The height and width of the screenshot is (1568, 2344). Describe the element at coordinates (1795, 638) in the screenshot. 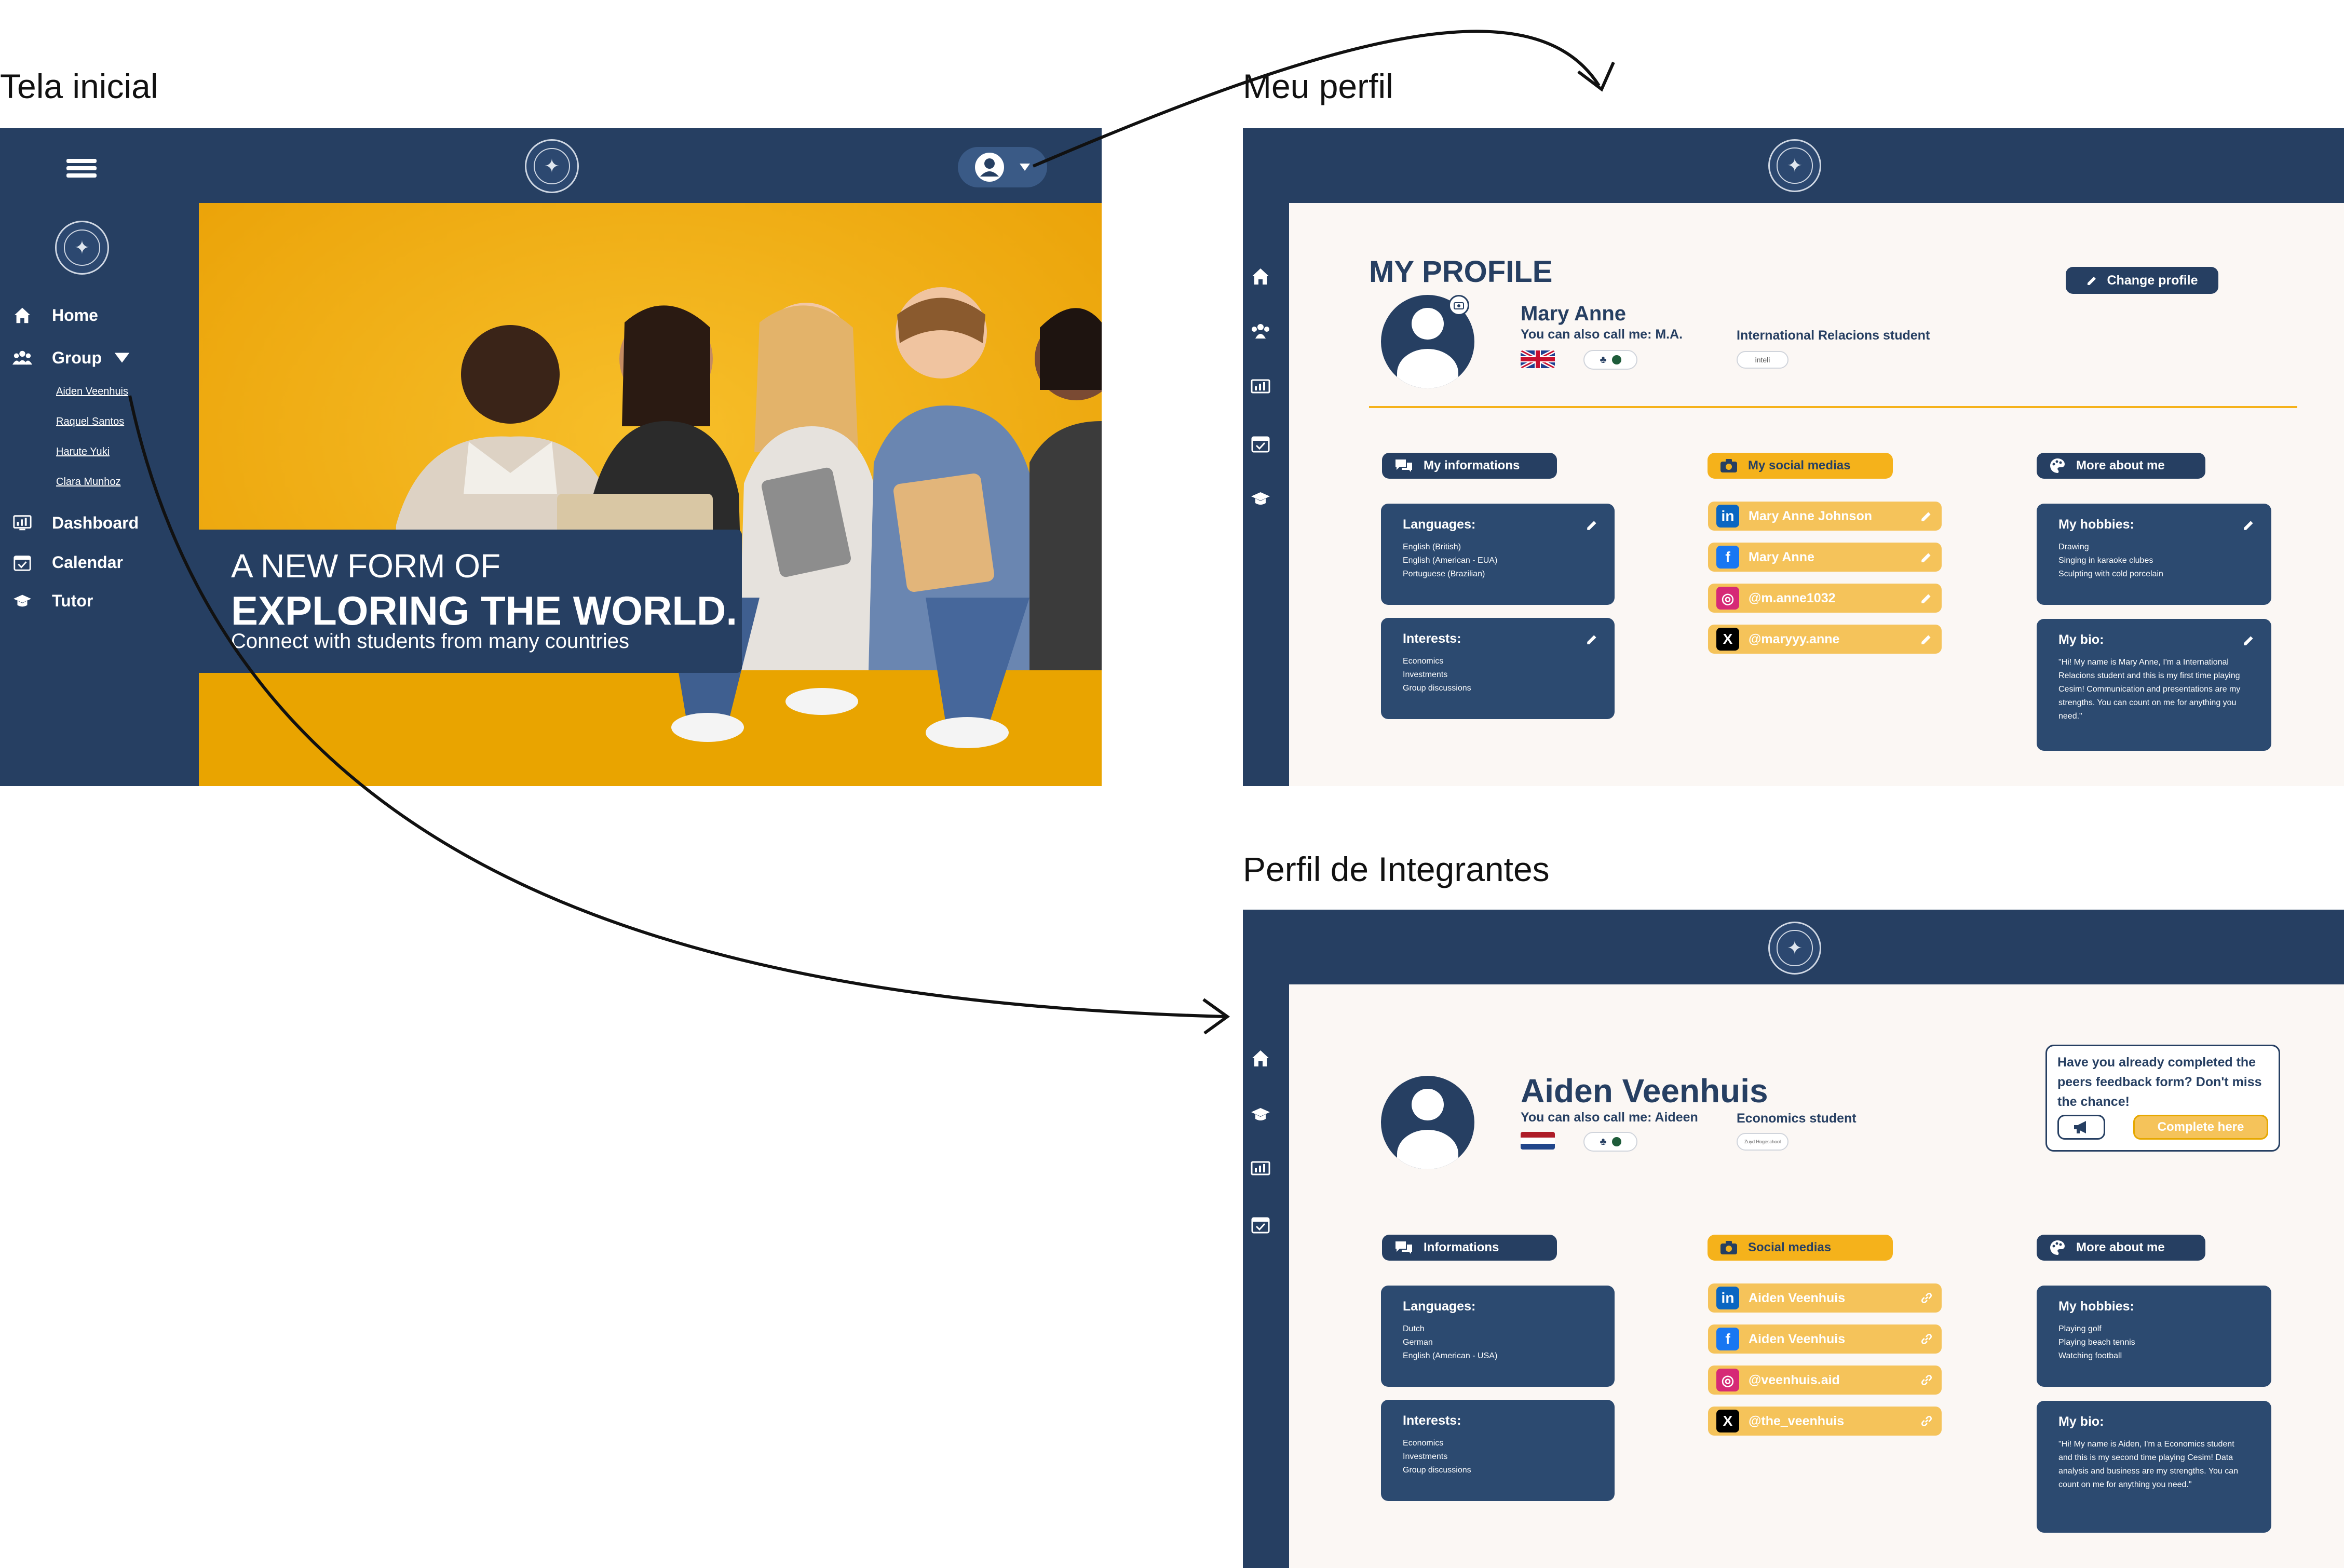

I see `social-label: @maryyy.anne` at that location.